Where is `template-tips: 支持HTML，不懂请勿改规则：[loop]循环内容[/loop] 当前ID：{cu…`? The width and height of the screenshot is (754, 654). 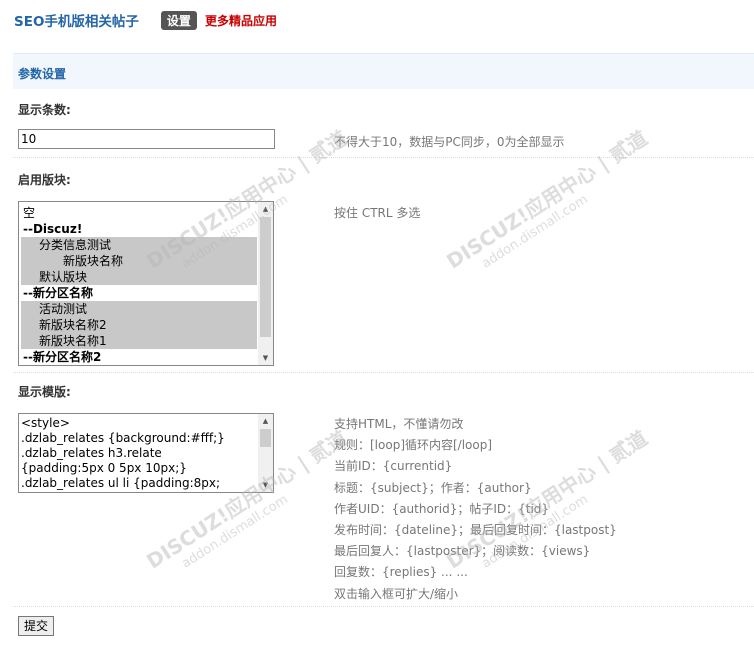
template-tips: 支持HTML，不懂请勿改规则：[loop]循环内容[/loop] 当前ID：{cu… is located at coordinates (475, 509).